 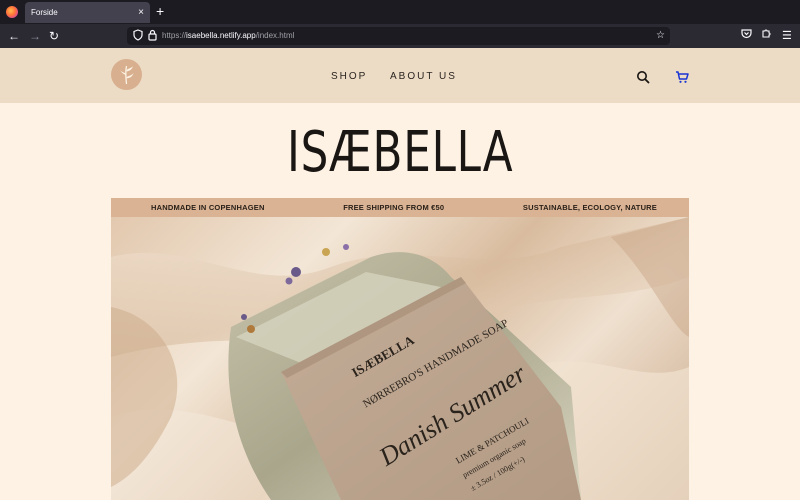 I want to click on bookmark-star-icon: ☆, so click(x=660, y=36).